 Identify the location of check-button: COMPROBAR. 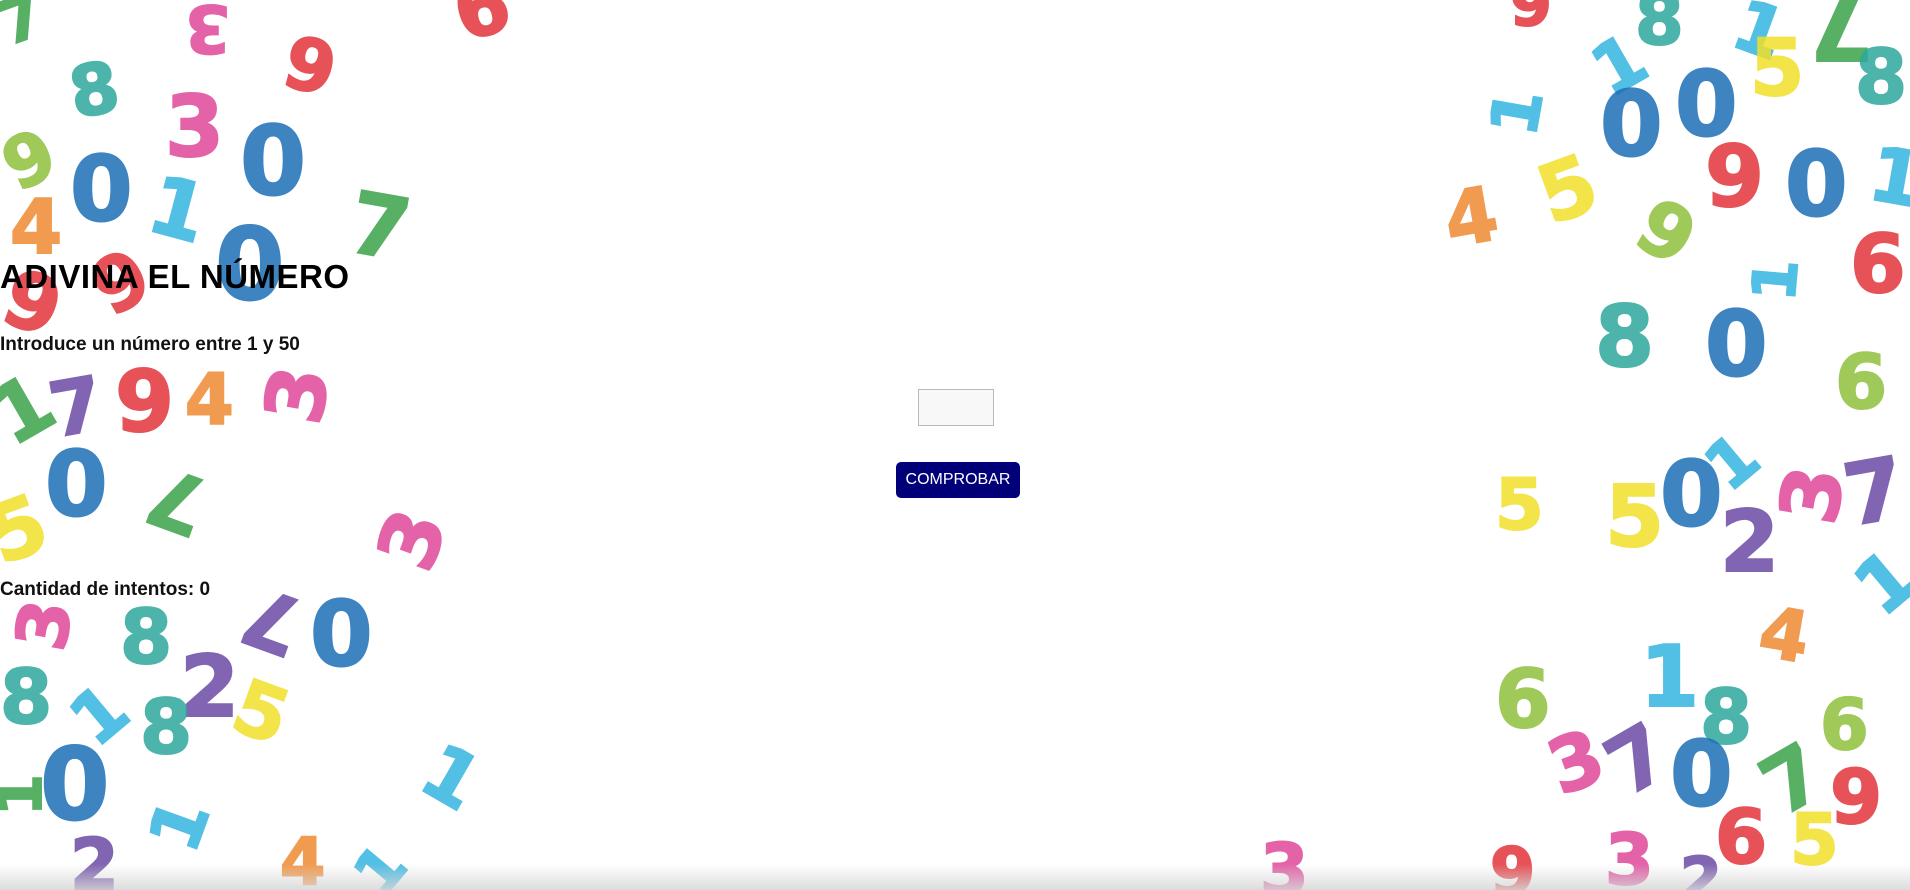
(958, 480).